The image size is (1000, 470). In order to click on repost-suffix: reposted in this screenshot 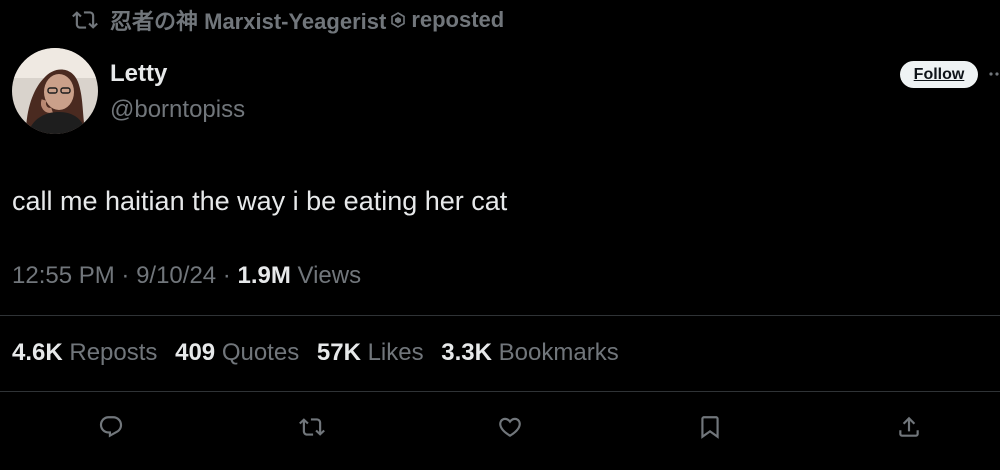, I will do `click(458, 19)`.